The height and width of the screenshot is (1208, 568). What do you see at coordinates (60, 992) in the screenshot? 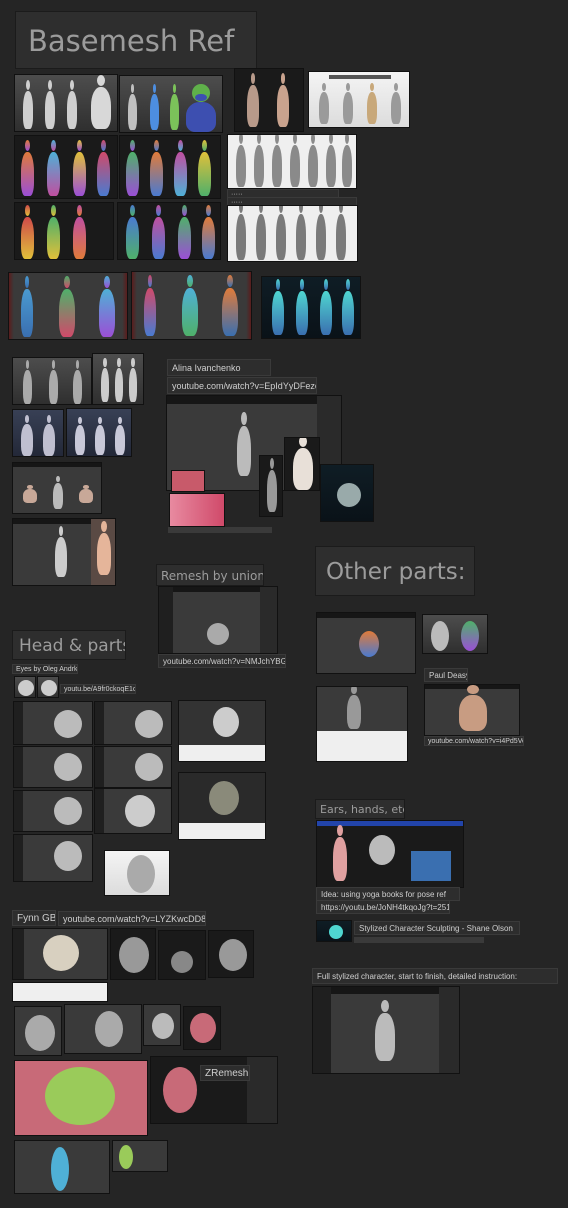
I see `fynn-video-card` at bounding box center [60, 992].